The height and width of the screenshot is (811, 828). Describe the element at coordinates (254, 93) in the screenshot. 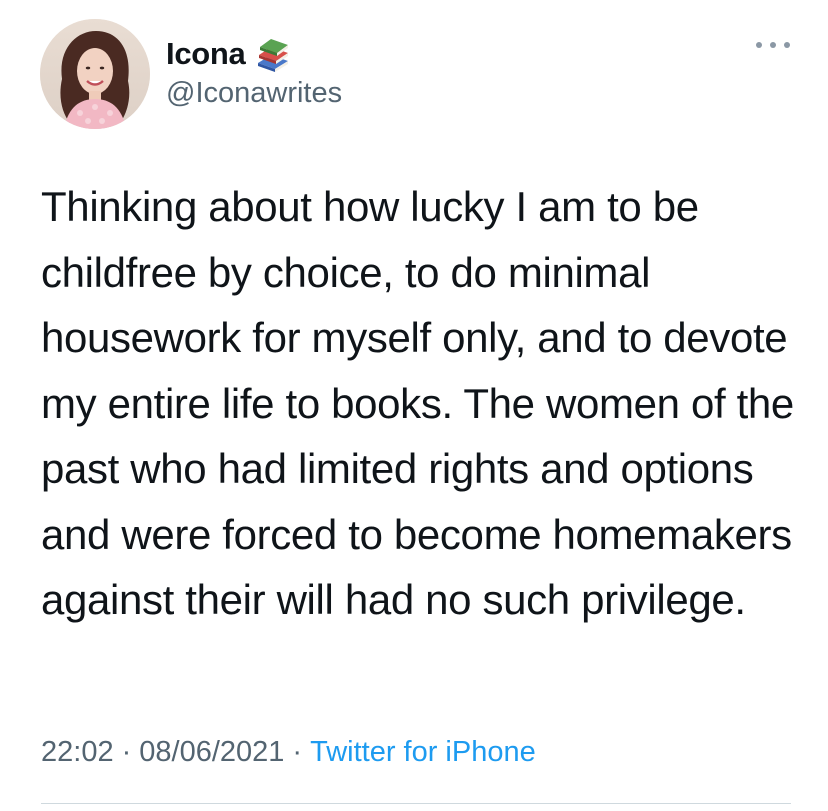

I see `user-handle: @Iconawrites` at that location.